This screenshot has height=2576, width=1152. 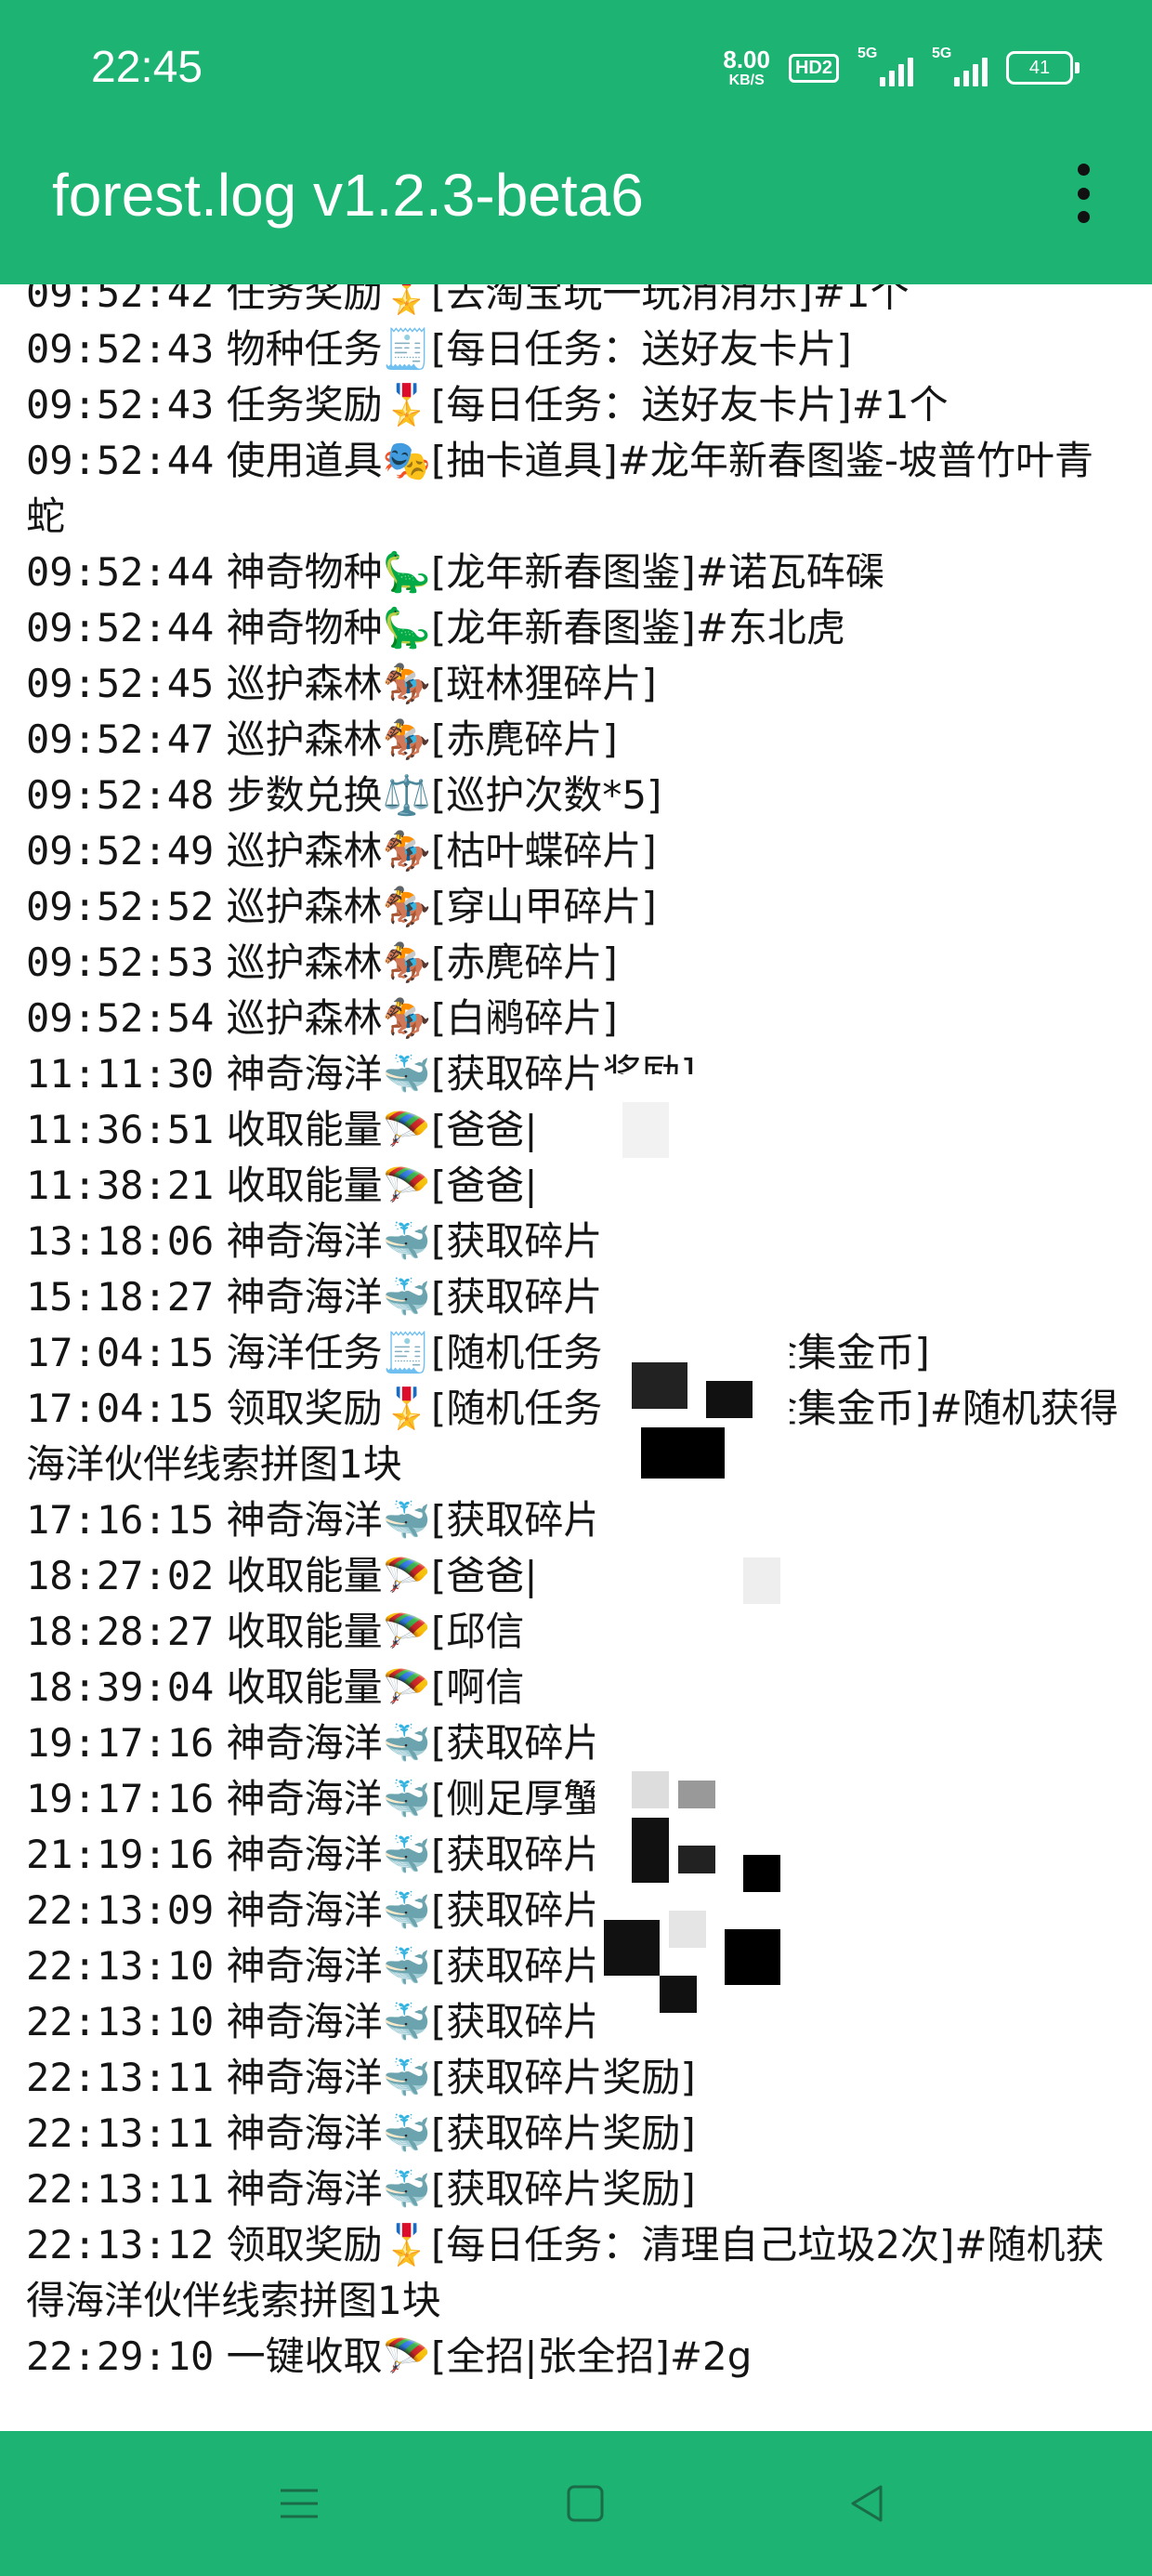 What do you see at coordinates (121, 1408) in the screenshot?
I see `log-timestamp: 17:04:15` at bounding box center [121, 1408].